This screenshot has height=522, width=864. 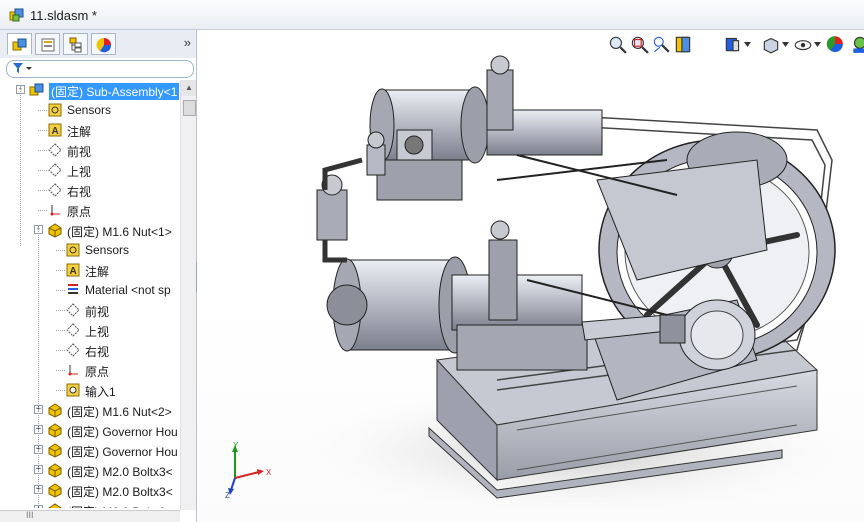 What do you see at coordinates (90, 90) in the screenshot?
I see `tree-item: - (固定) Sub-Assembly<1` at bounding box center [90, 90].